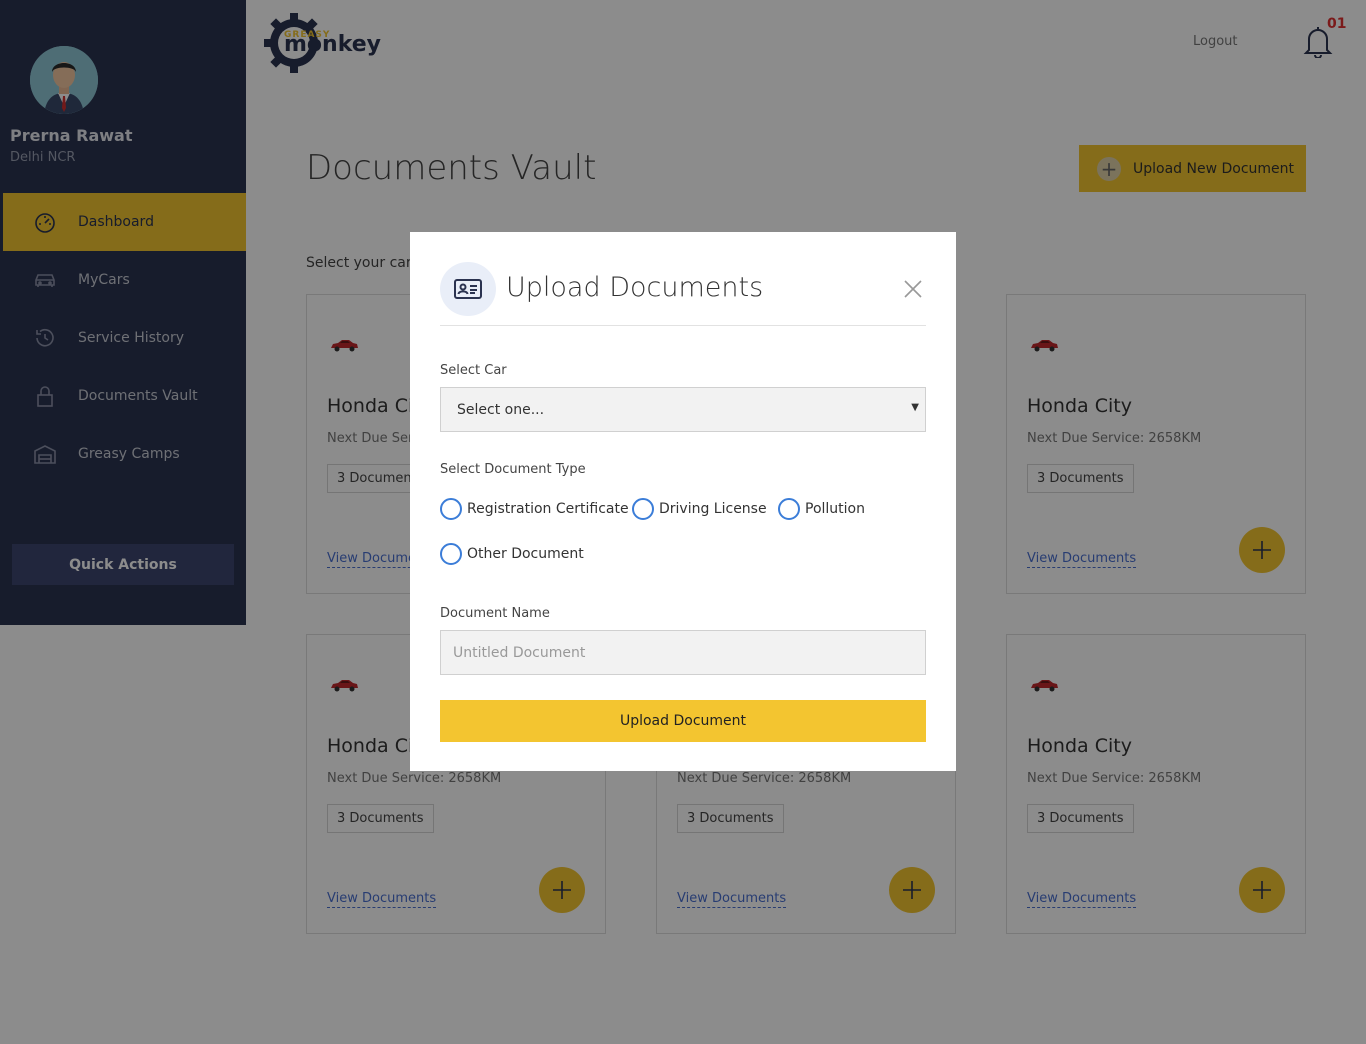 Image resolution: width=1366 pixels, height=1044 pixels. I want to click on document-type-label: Select Document Type, so click(513, 469).